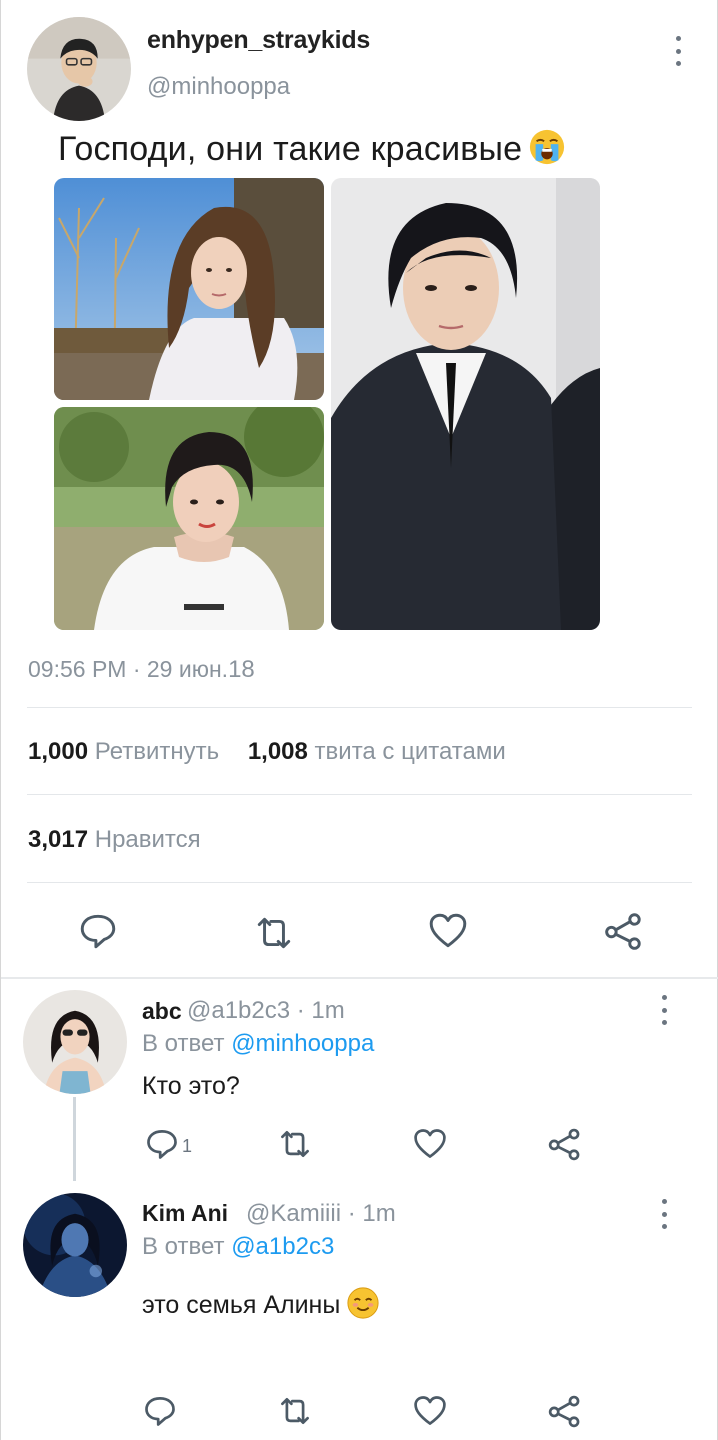  Describe the element at coordinates (160, 1411) in the screenshot. I see `reply-2-reply-icon` at that location.